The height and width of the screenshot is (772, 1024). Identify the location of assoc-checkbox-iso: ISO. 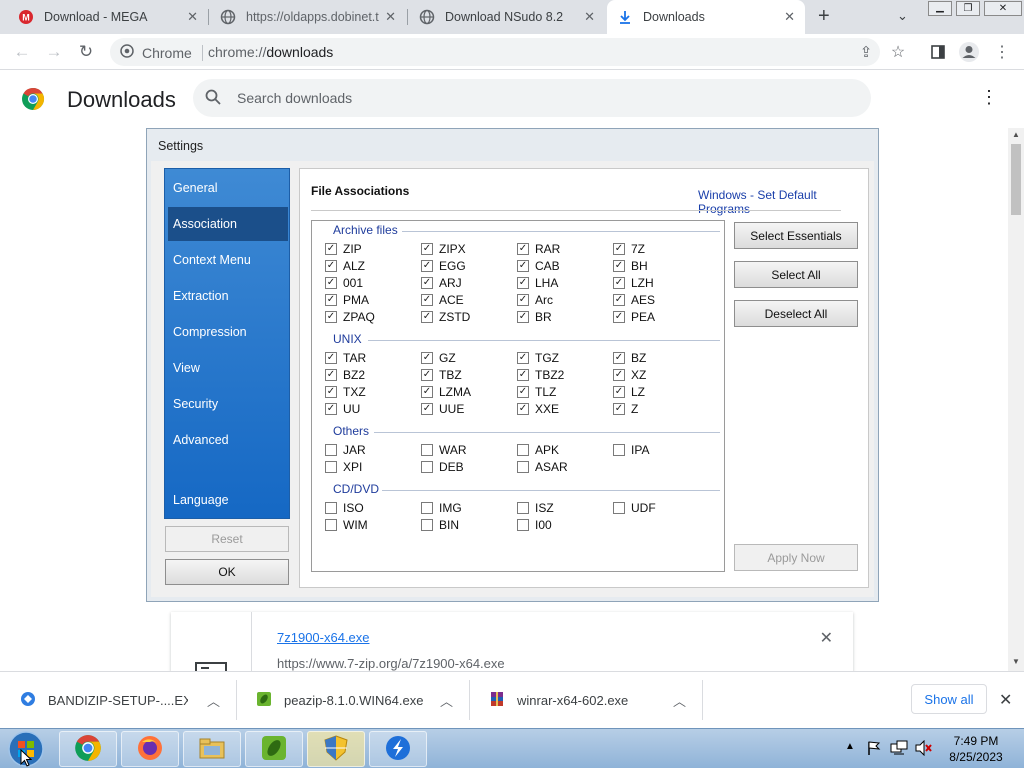
(344, 508).